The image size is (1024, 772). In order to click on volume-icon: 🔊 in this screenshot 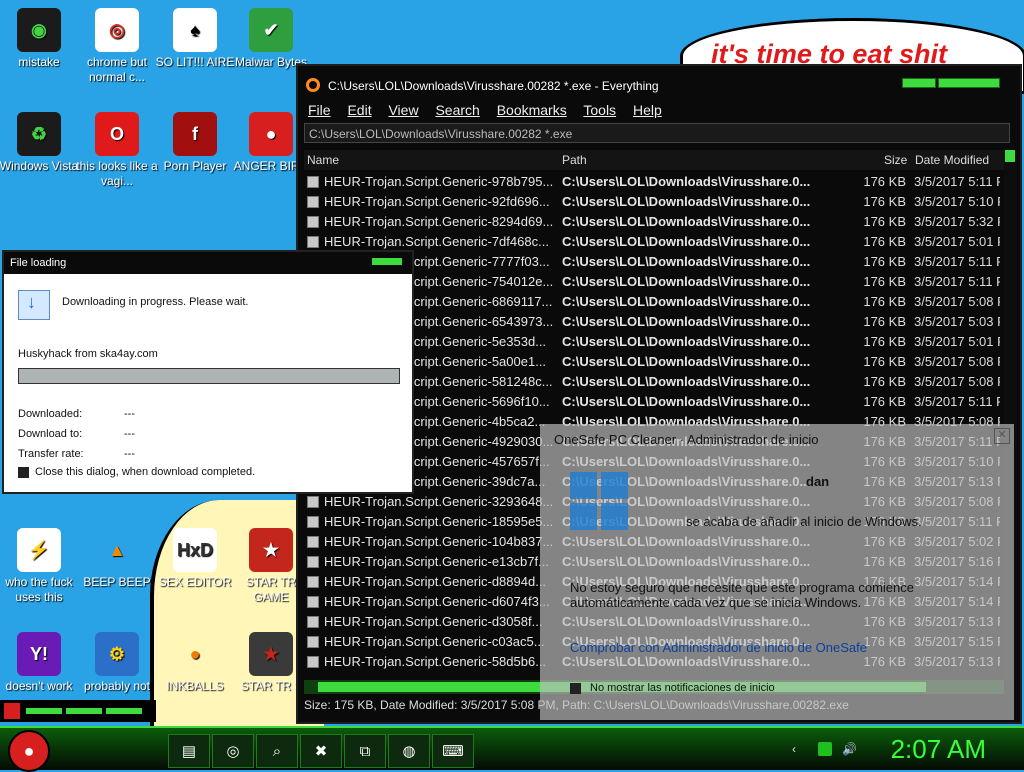, I will do `click(849, 749)`.